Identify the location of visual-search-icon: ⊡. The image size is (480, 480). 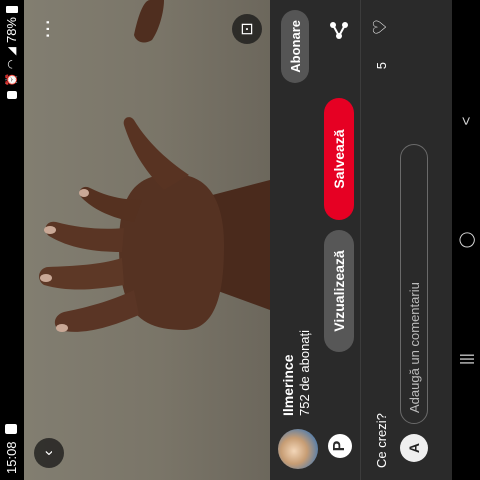
(247, 29).